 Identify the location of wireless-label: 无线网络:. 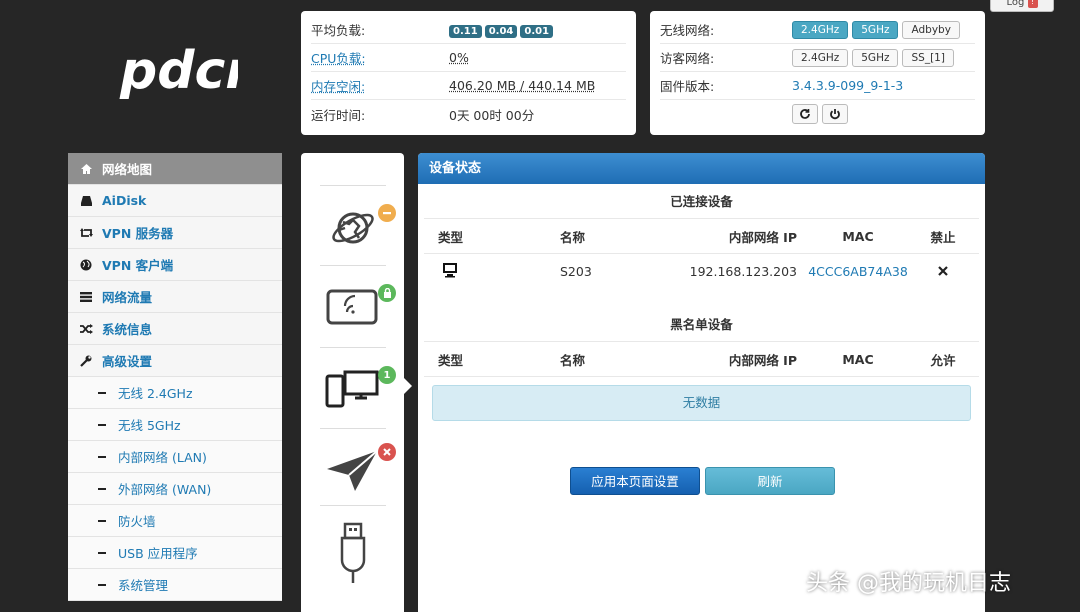
(687, 30).